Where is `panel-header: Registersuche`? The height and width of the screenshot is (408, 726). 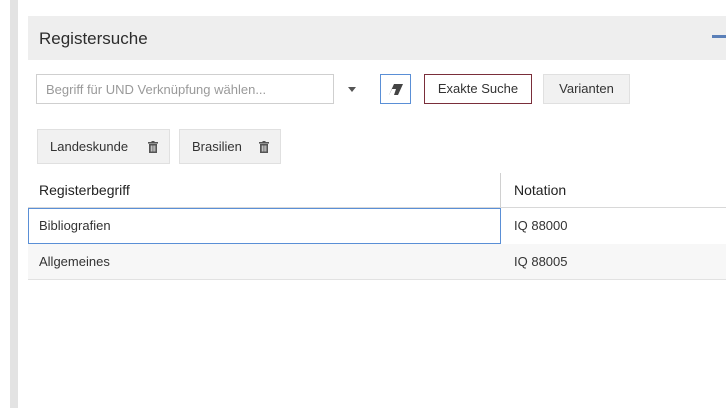 panel-header: Registersuche is located at coordinates (377, 38).